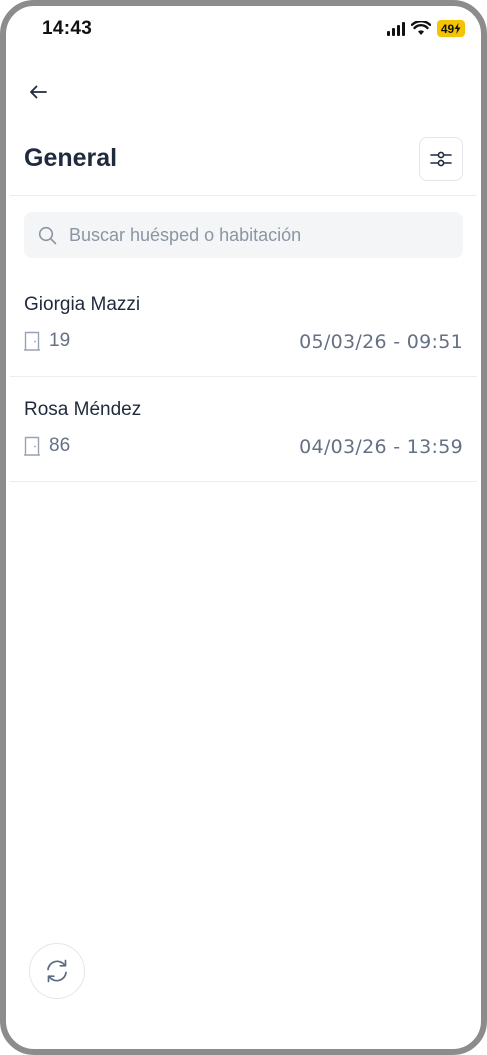 This screenshot has height=1055, width=487. I want to click on guest-room: 19, so click(47, 341).